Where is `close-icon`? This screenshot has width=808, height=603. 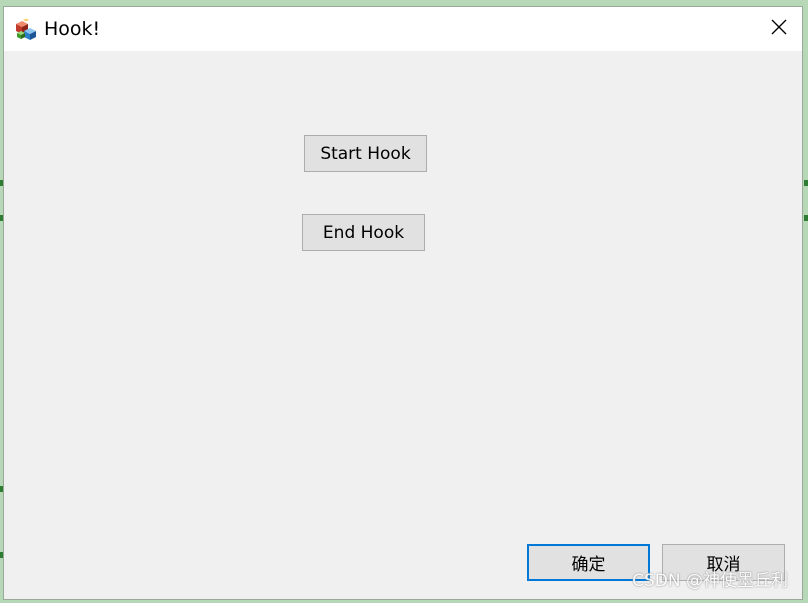 close-icon is located at coordinates (779, 29).